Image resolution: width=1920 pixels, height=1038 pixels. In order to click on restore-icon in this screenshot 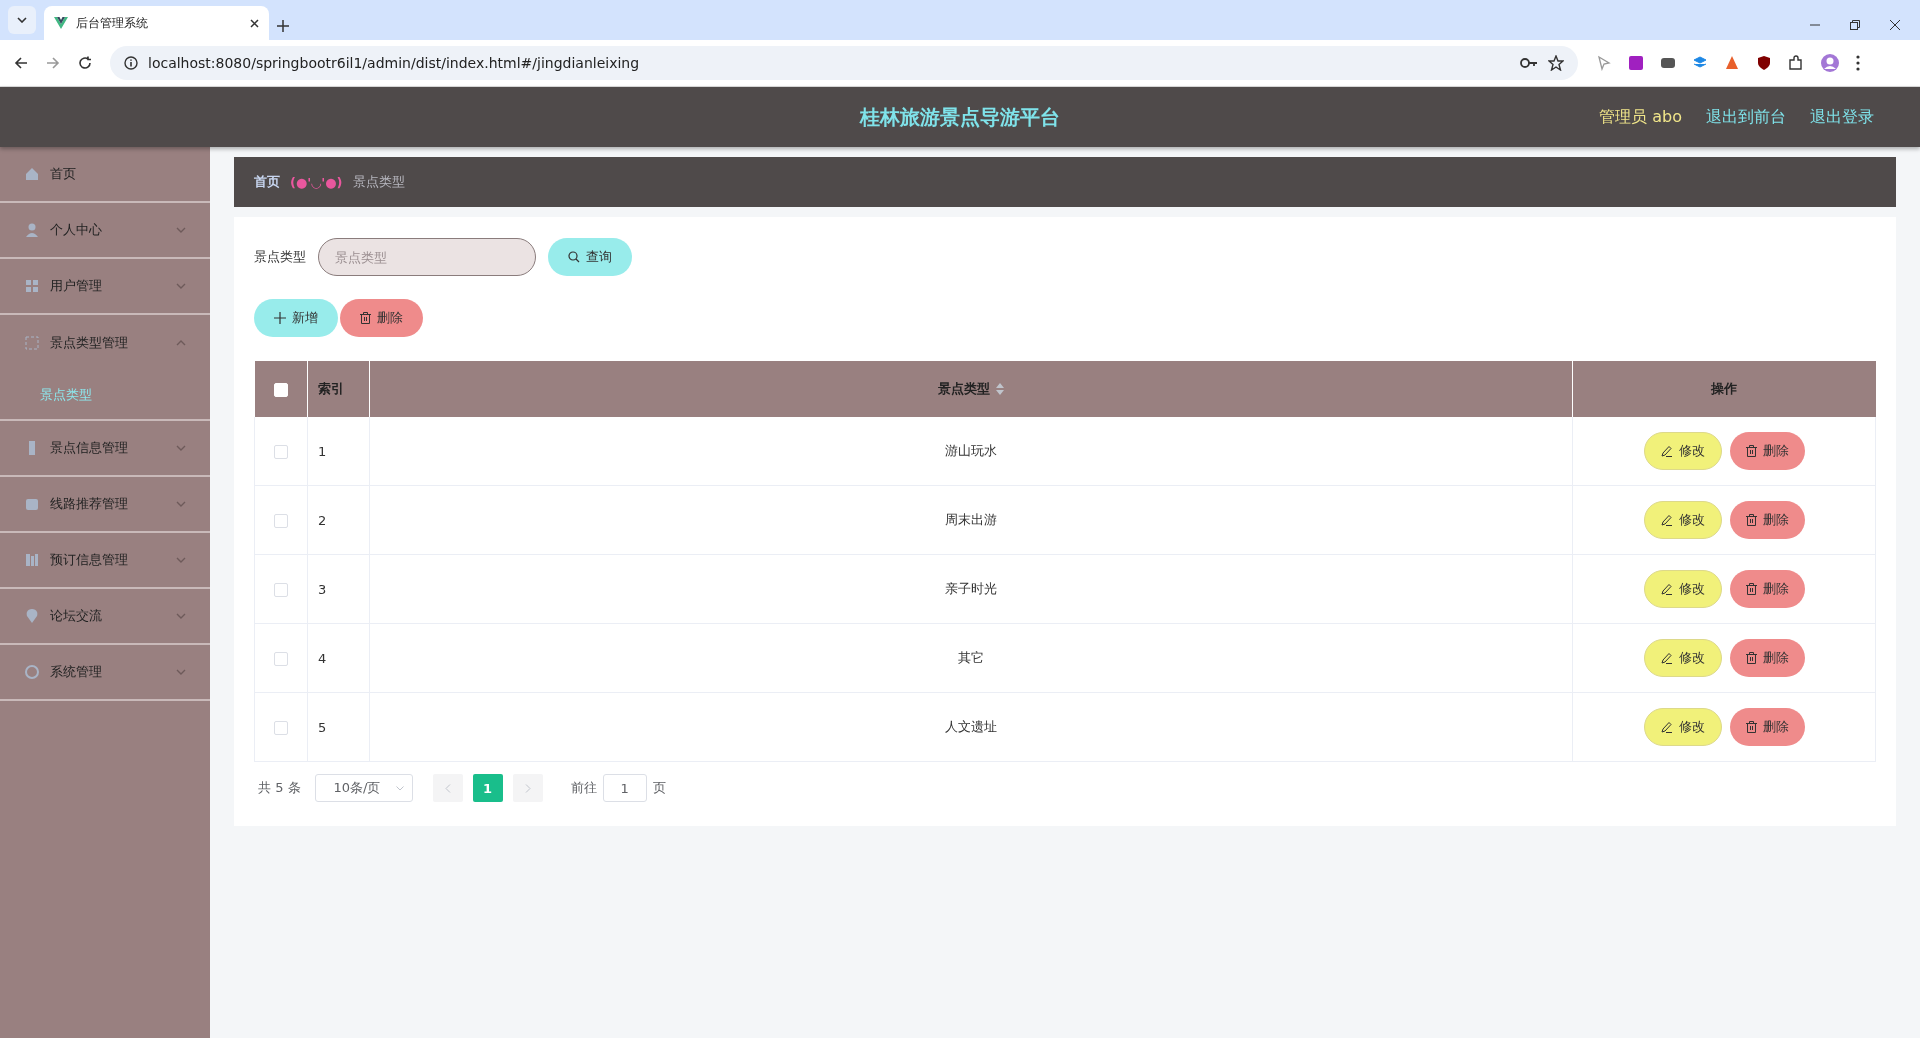, I will do `click(1855, 25)`.